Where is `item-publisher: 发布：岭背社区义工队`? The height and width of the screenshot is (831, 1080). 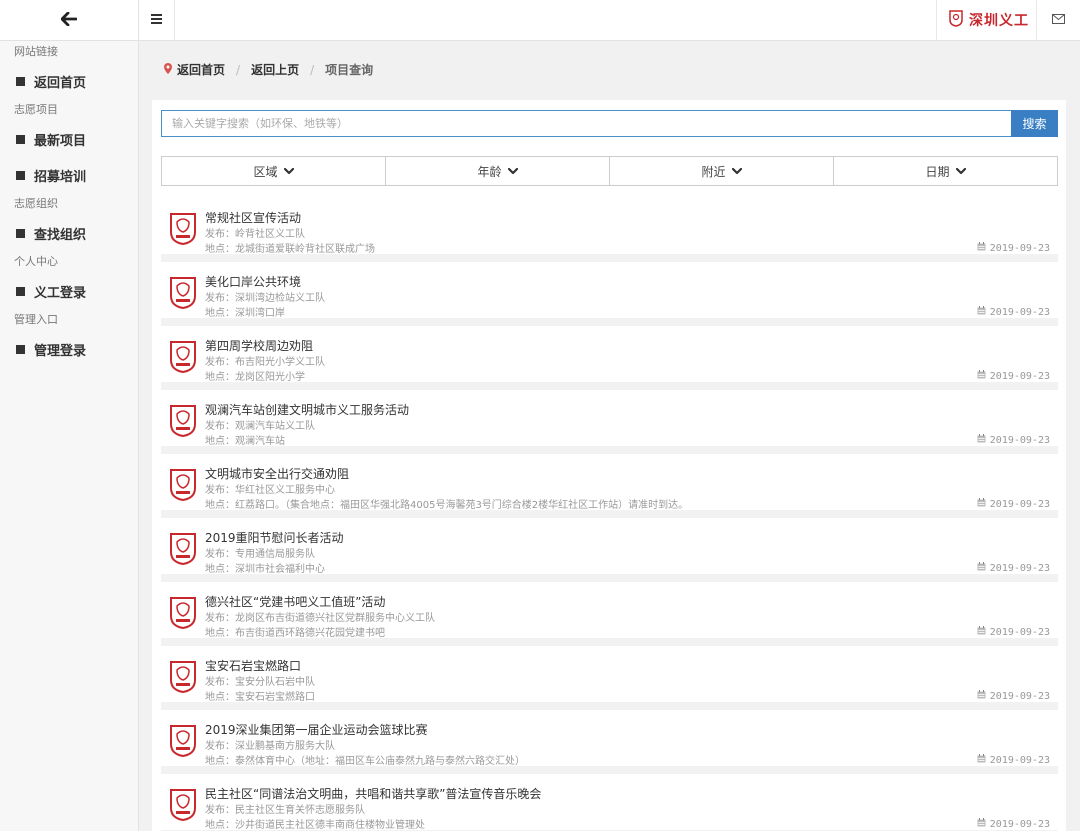
item-publisher: 发布：岭背社区义工队 is located at coordinates (255, 234).